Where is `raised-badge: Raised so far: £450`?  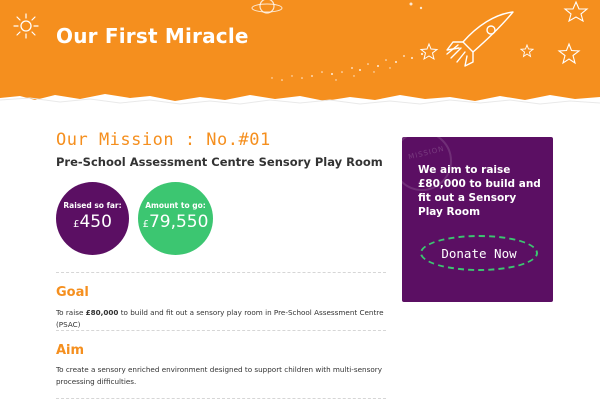 raised-badge: Raised so far: £450 is located at coordinates (92, 218).